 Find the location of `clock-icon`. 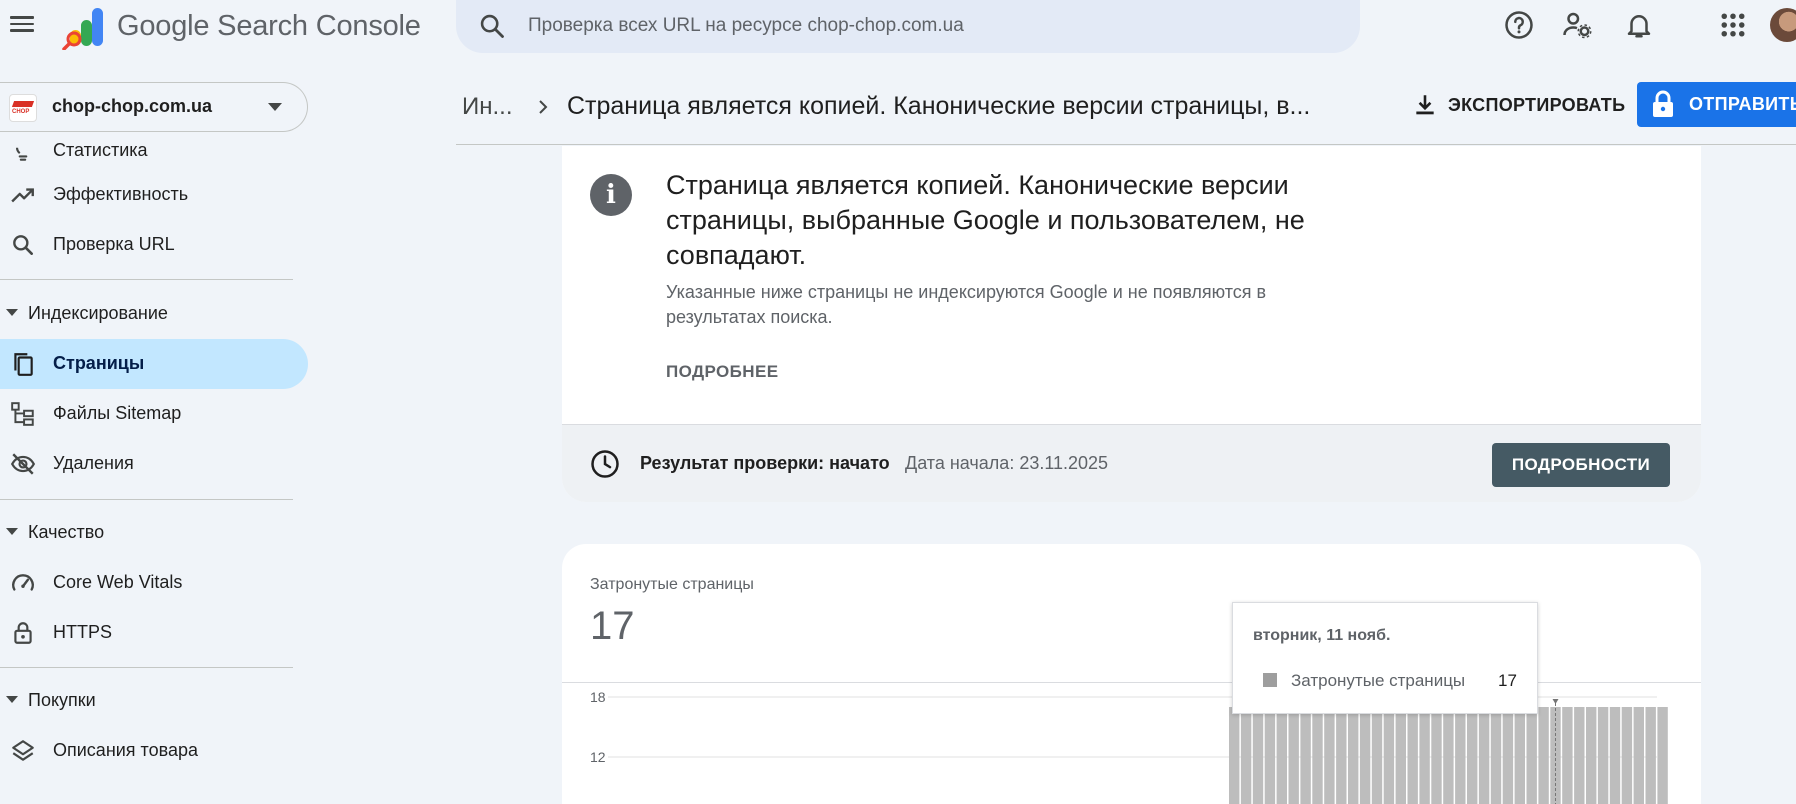

clock-icon is located at coordinates (605, 464).